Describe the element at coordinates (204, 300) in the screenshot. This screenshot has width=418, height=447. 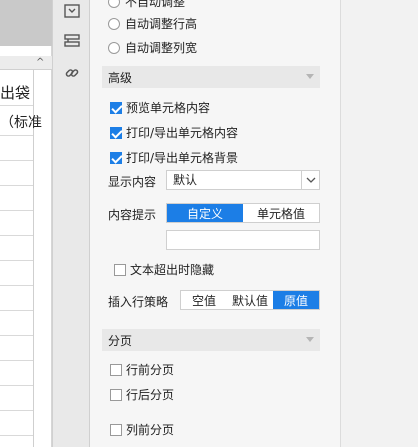
I see `option-empty: 空值` at that location.